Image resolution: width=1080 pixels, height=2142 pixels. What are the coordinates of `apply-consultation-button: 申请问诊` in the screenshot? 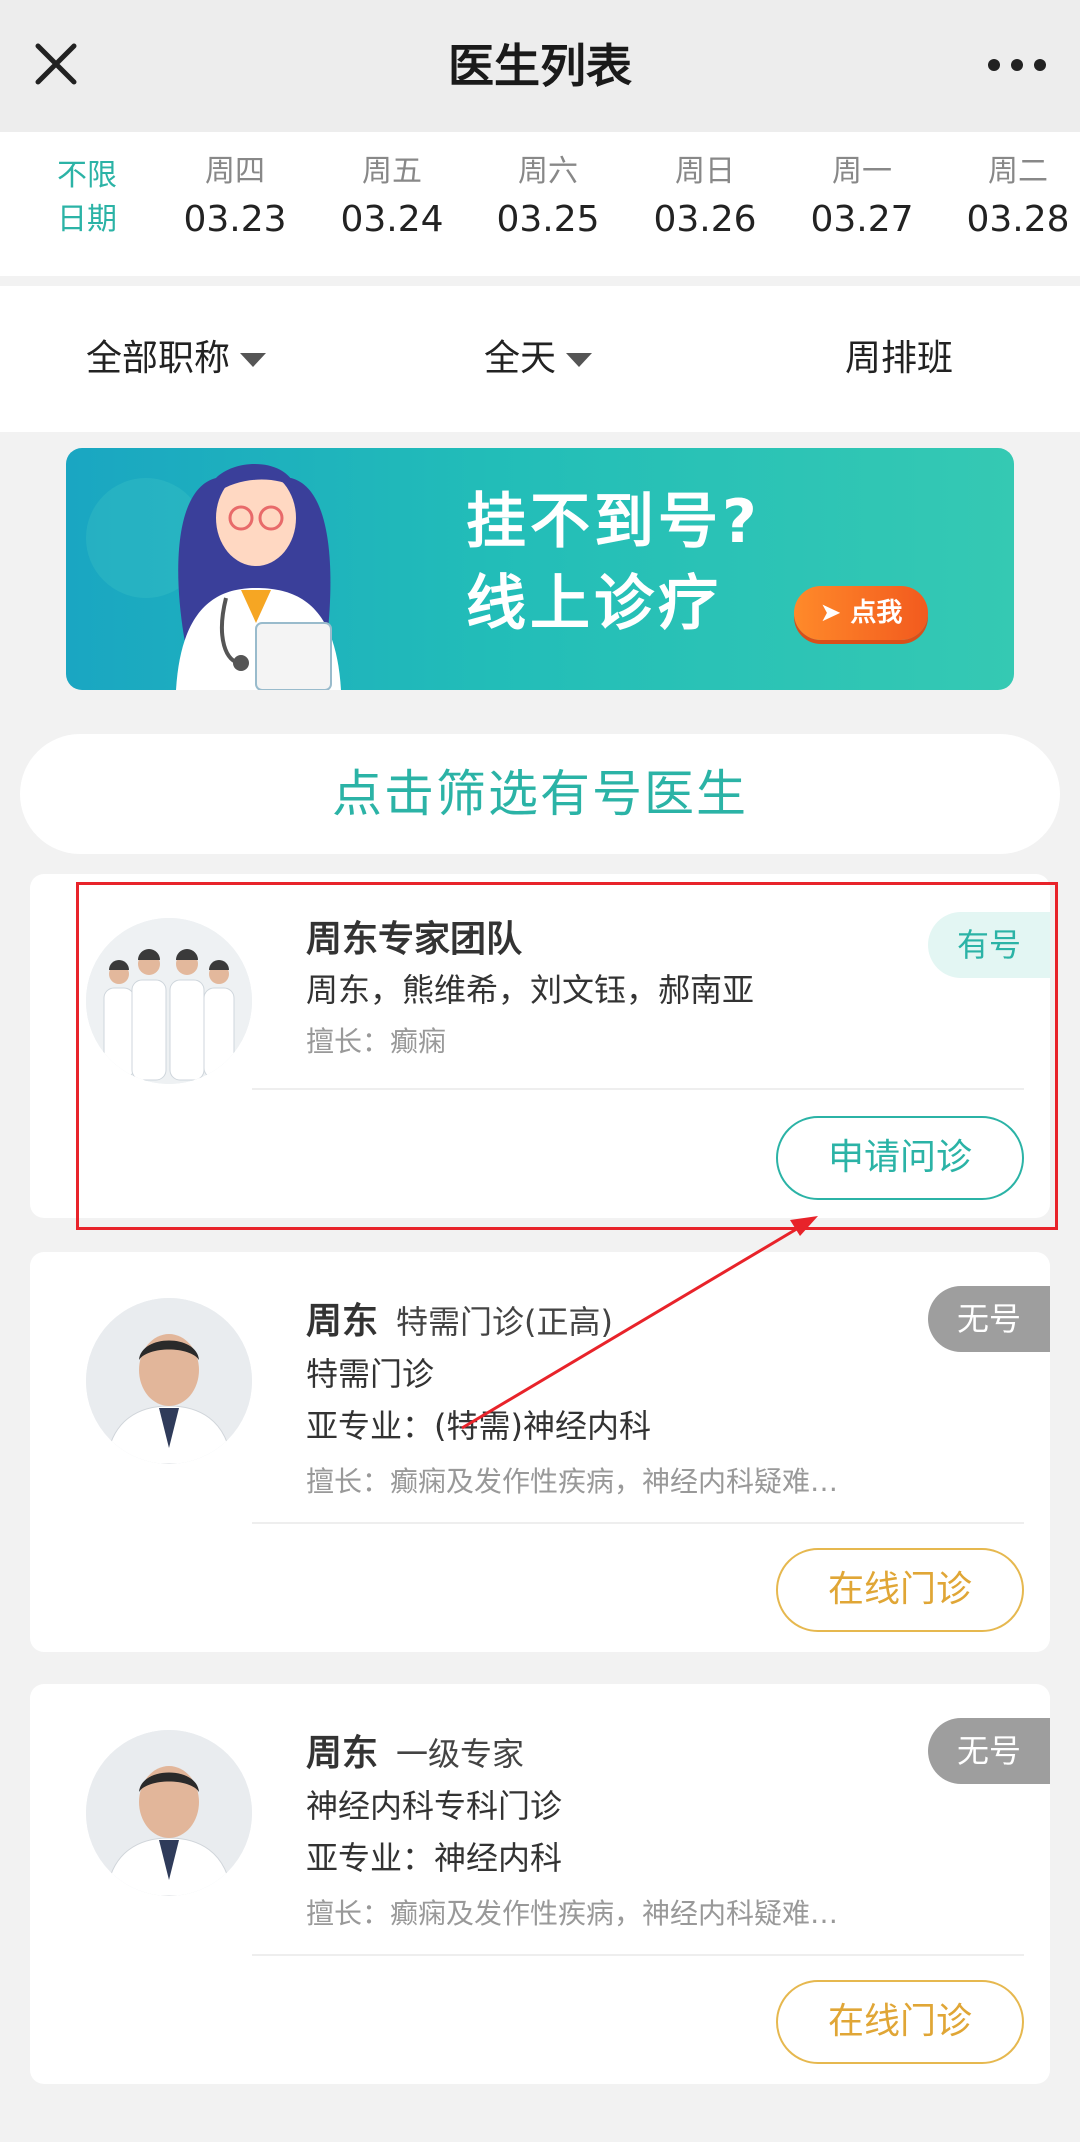 It's located at (900, 1158).